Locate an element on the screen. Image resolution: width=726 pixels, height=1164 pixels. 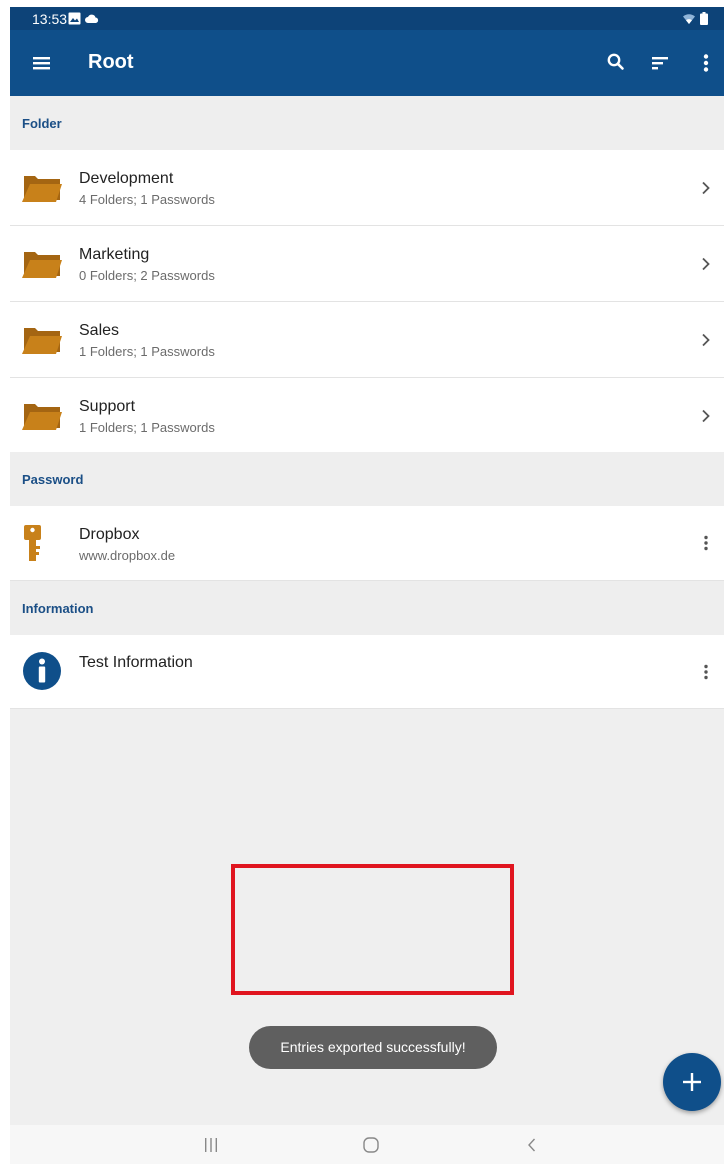
gallery-icon is located at coordinates (74, 20).